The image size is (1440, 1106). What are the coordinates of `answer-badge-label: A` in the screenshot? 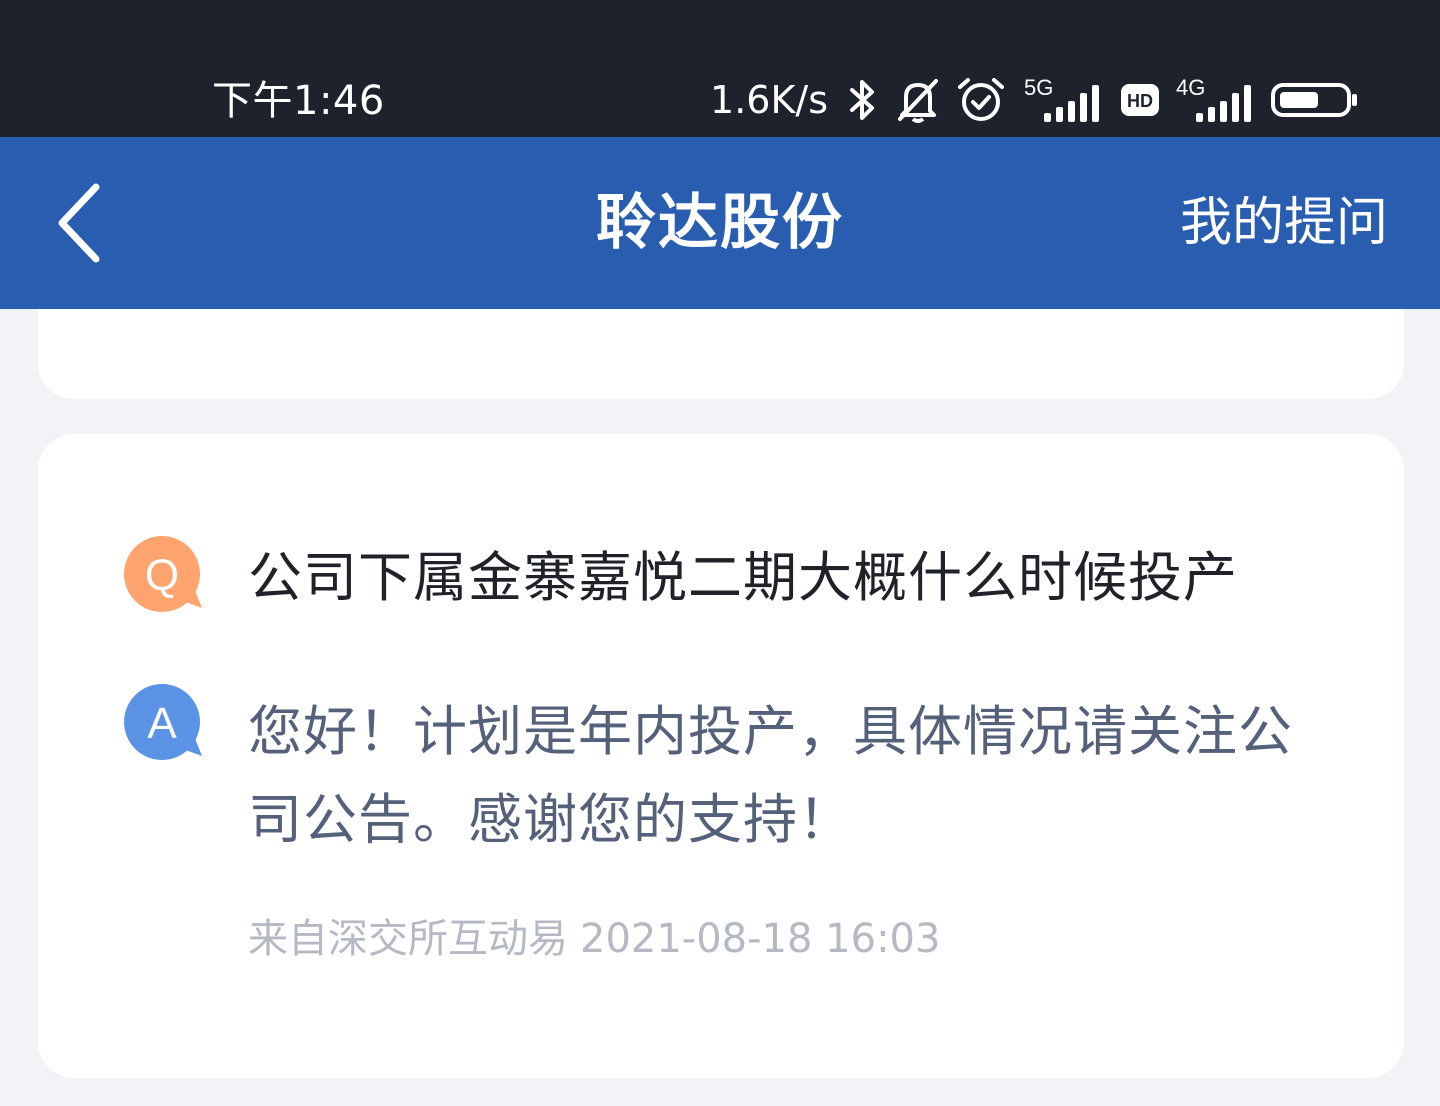 It's located at (162, 723).